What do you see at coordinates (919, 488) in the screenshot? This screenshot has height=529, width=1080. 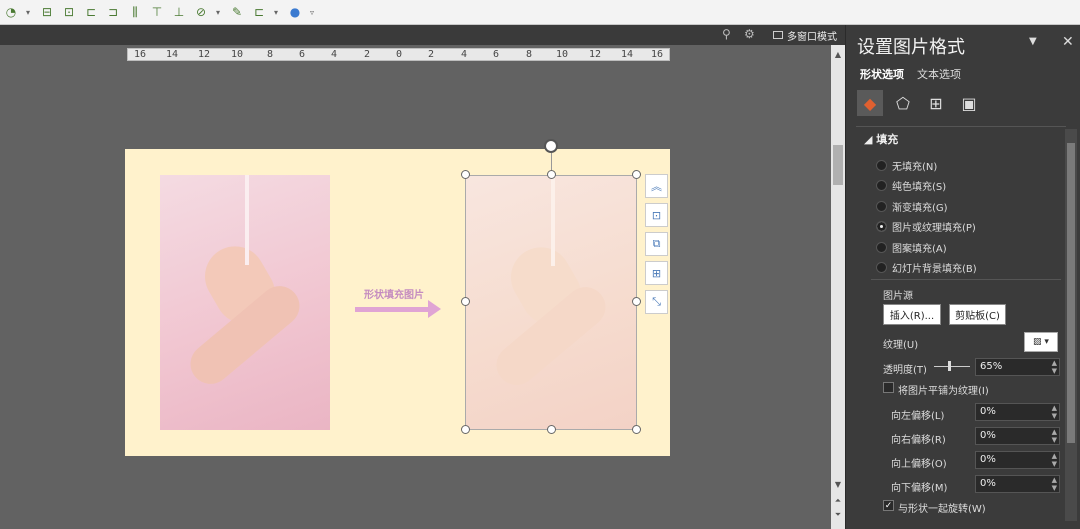 I see `offset-down-label: 向下偏移(M)` at bounding box center [919, 488].